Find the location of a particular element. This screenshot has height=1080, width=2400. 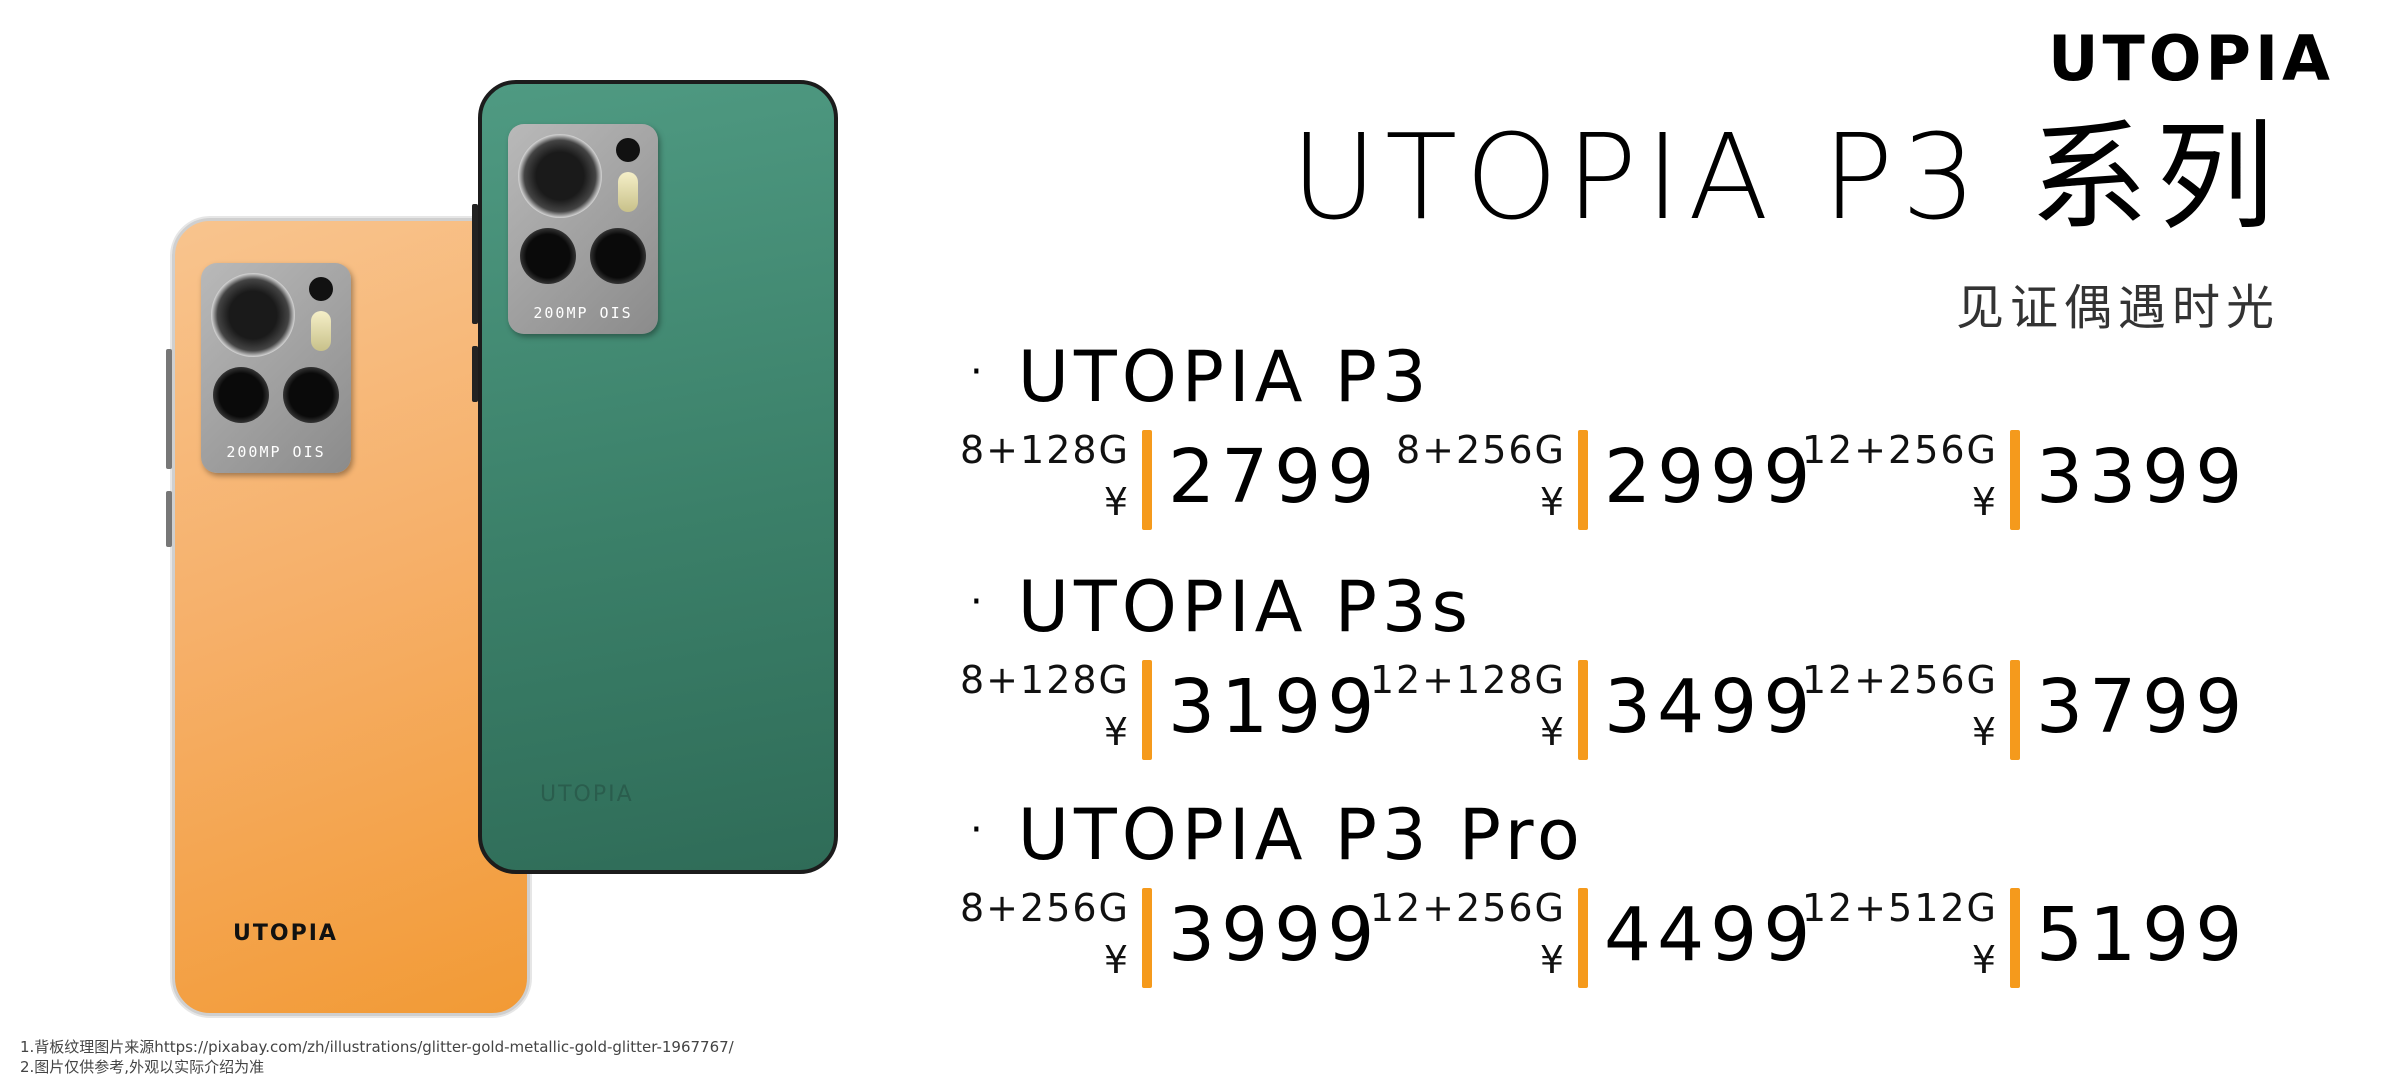

price-item: 8+128G ¥ 2799 is located at coordinates (1180, 483).